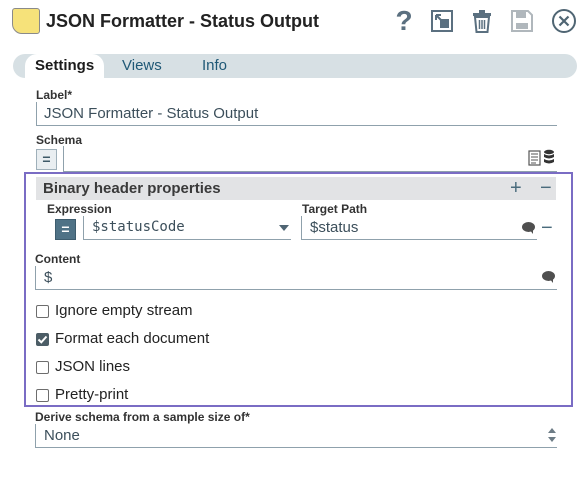 The width and height of the screenshot is (586, 487). I want to click on label-input: JSON Formatter - Status Output, so click(296, 114).